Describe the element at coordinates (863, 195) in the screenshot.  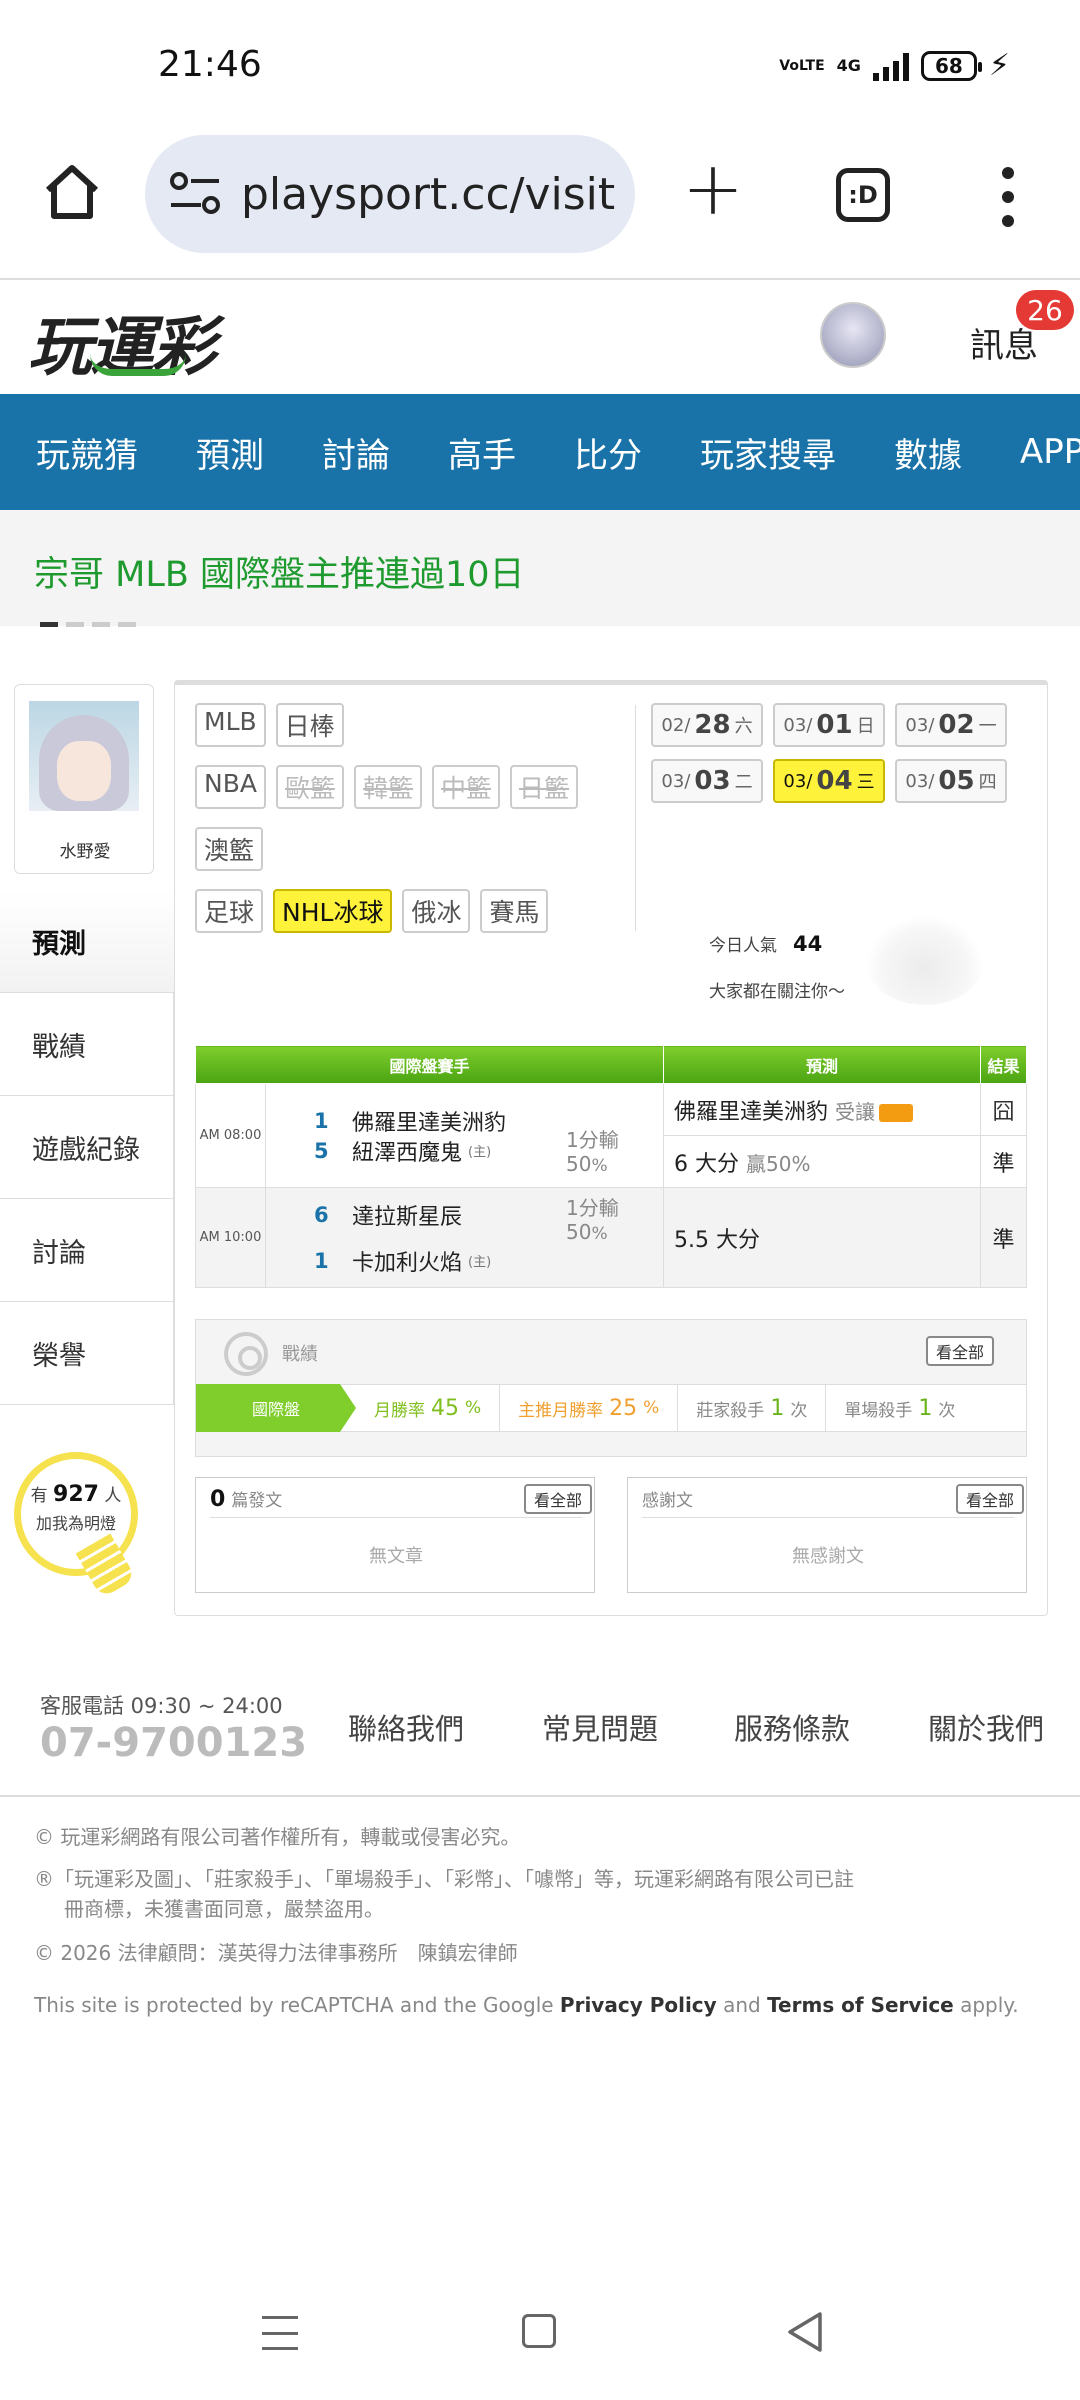
I see `tab-switcher-button: :D` at that location.